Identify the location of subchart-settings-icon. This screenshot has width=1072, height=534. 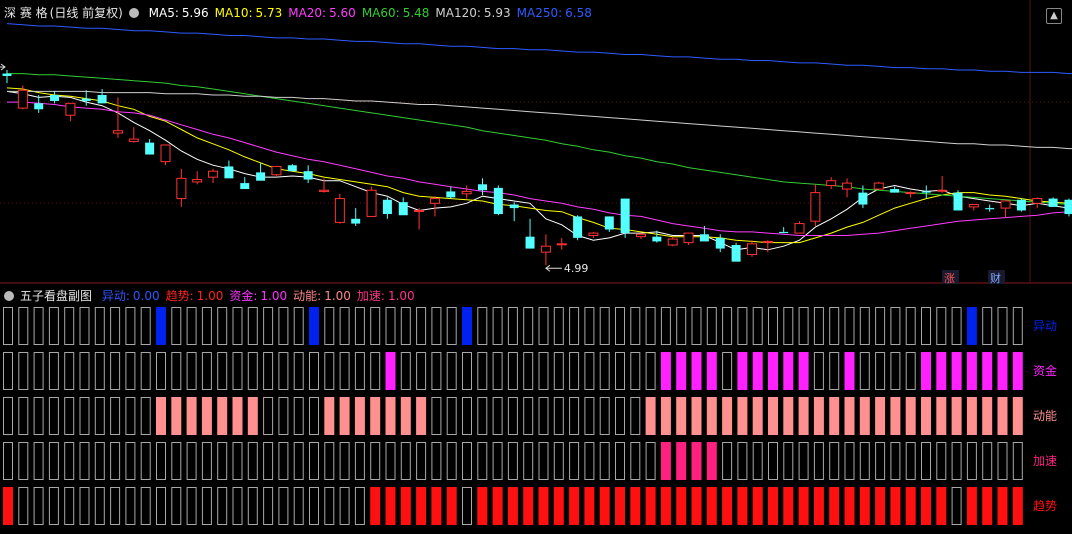
(9, 296).